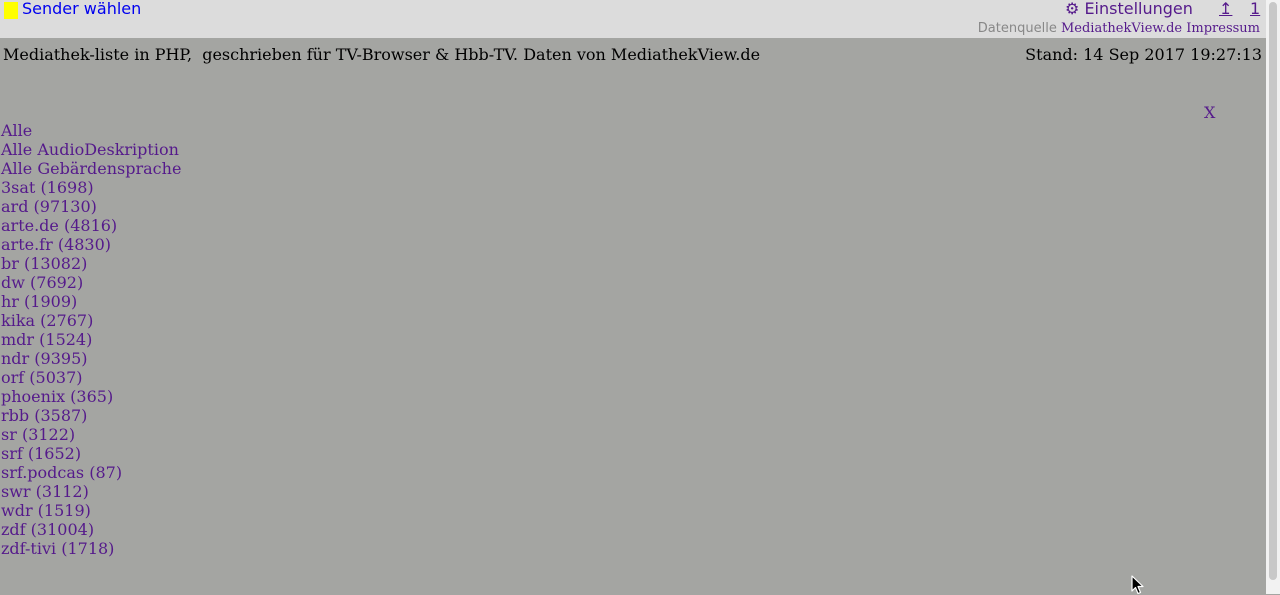  I want to click on settings-label: Einstellungen, so click(1138, 9).